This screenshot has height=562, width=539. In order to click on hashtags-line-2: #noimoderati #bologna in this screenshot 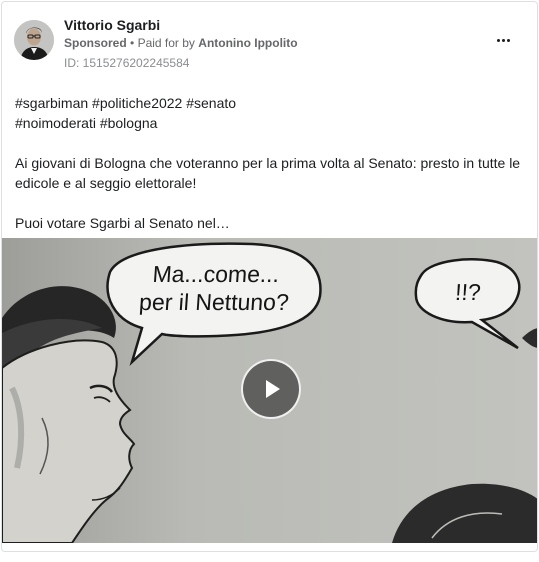, I will do `click(272, 123)`.